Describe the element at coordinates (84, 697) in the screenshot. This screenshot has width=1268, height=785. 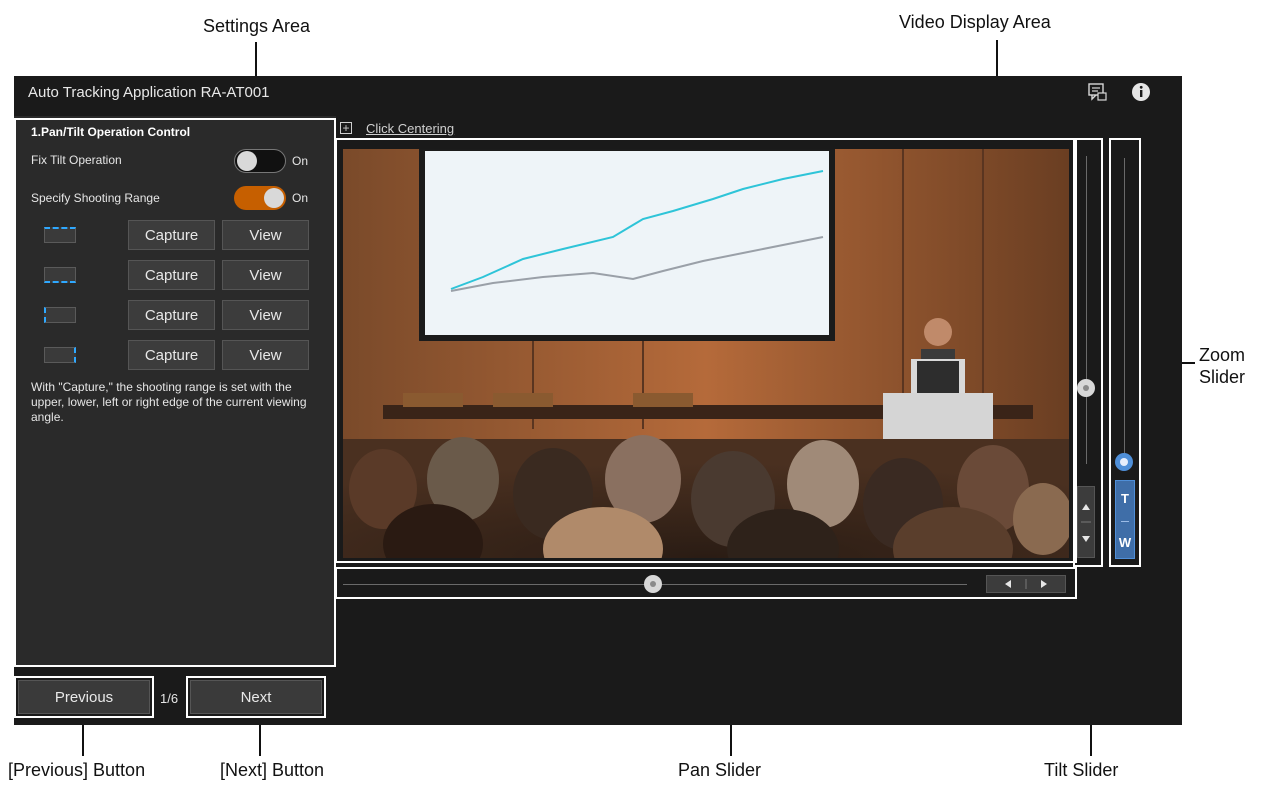
I see `previous-button-highlight` at that location.